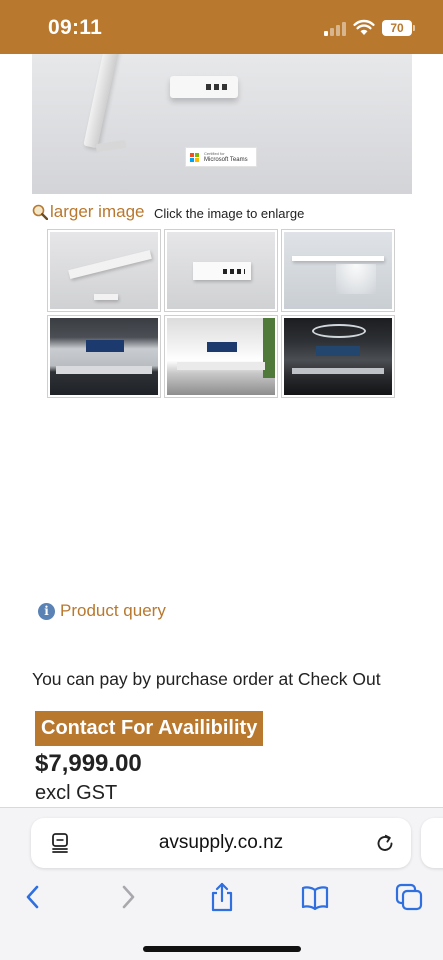 Image resolution: width=443 pixels, height=960 pixels. What do you see at coordinates (414, 28) in the screenshot?
I see `battery-tip` at bounding box center [414, 28].